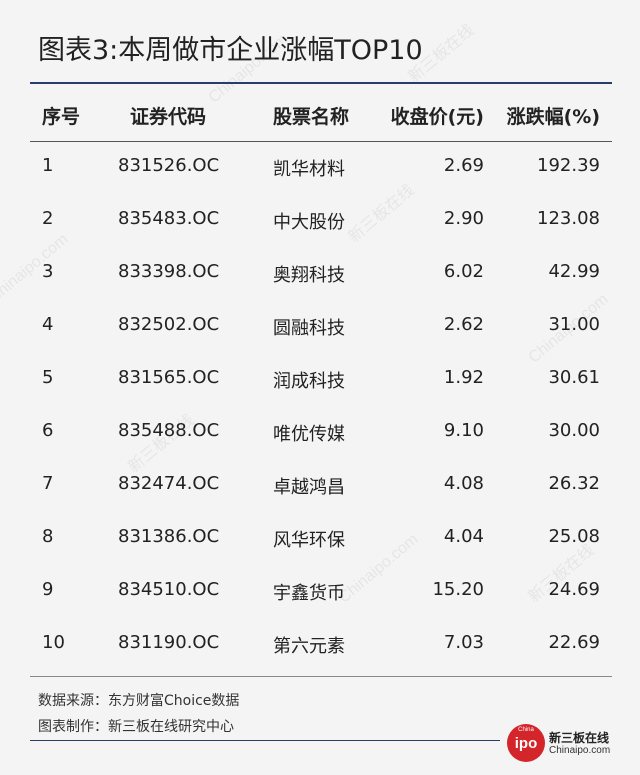 The image size is (640, 775). I want to click on table-row: 5 831565.OC 润成科技 1.92 30.61, so click(321, 379).